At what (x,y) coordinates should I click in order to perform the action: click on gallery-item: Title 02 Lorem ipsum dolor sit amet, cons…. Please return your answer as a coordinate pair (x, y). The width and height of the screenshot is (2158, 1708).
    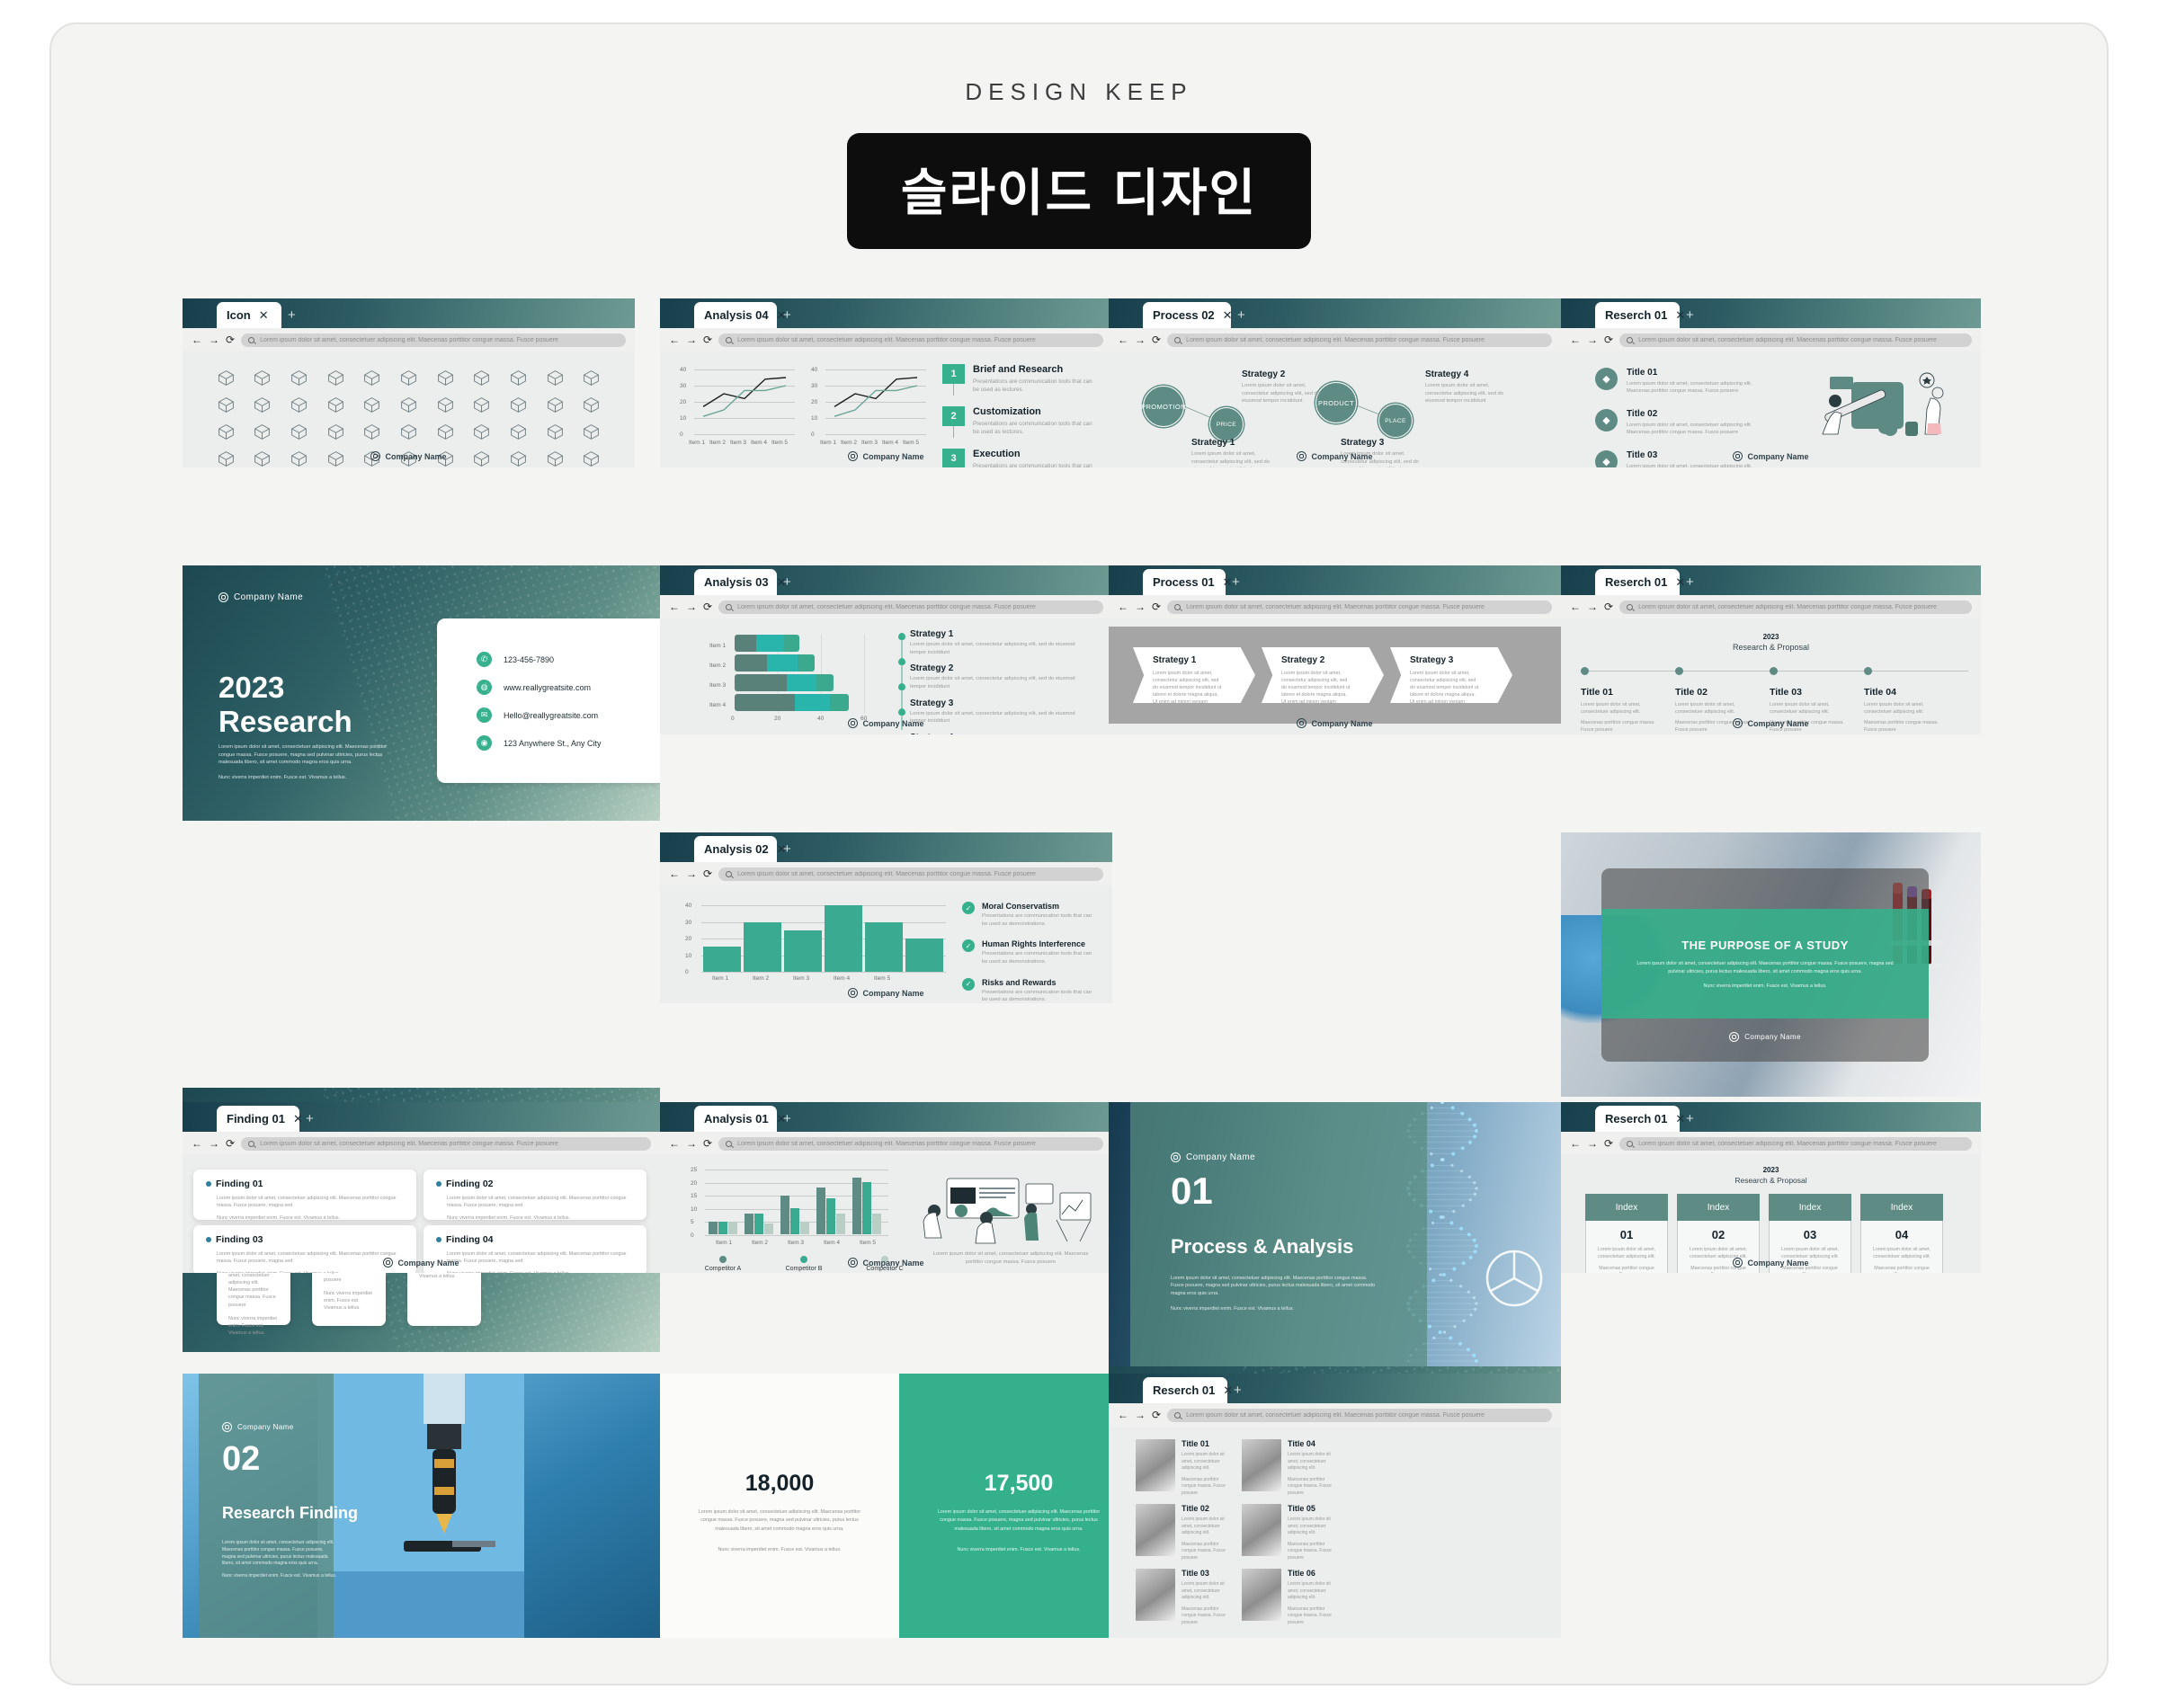
    Looking at the image, I should click on (1185, 1532).